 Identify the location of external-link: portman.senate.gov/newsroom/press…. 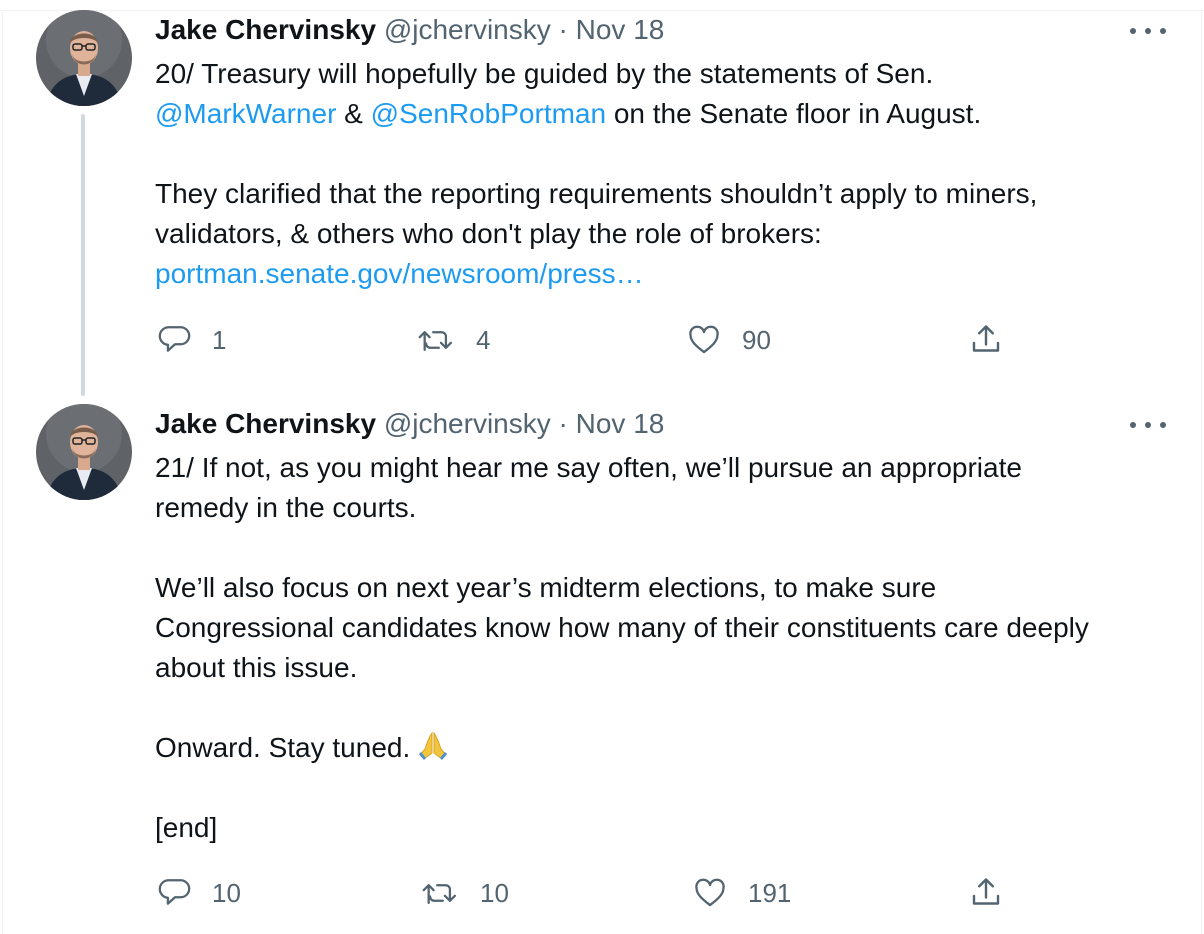
(670, 274).